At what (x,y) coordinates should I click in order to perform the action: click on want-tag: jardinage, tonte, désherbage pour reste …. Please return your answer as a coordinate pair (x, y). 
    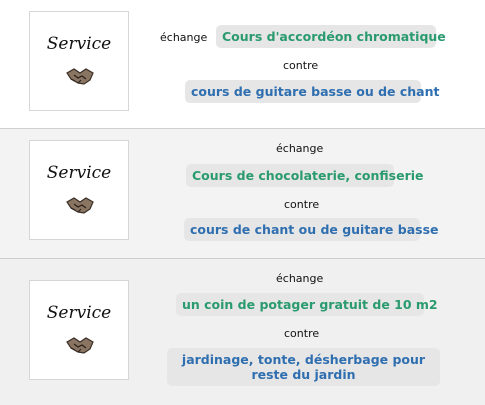
    Looking at the image, I should click on (303, 367).